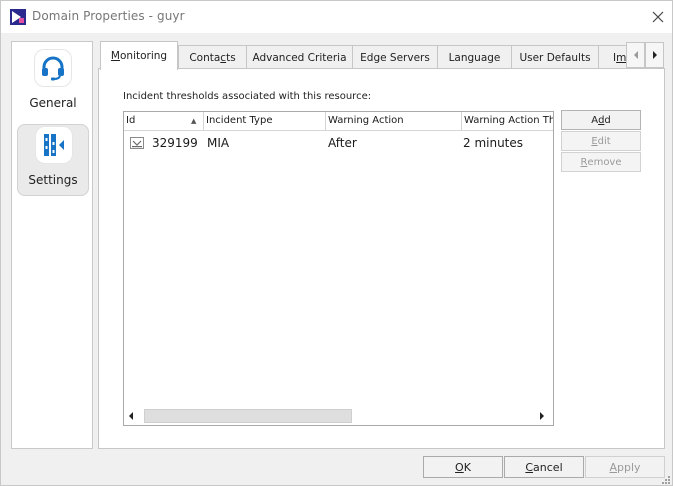 Image resolution: width=673 pixels, height=486 pixels. Describe the element at coordinates (175, 143) in the screenshot. I see `cell-id: 329199` at that location.